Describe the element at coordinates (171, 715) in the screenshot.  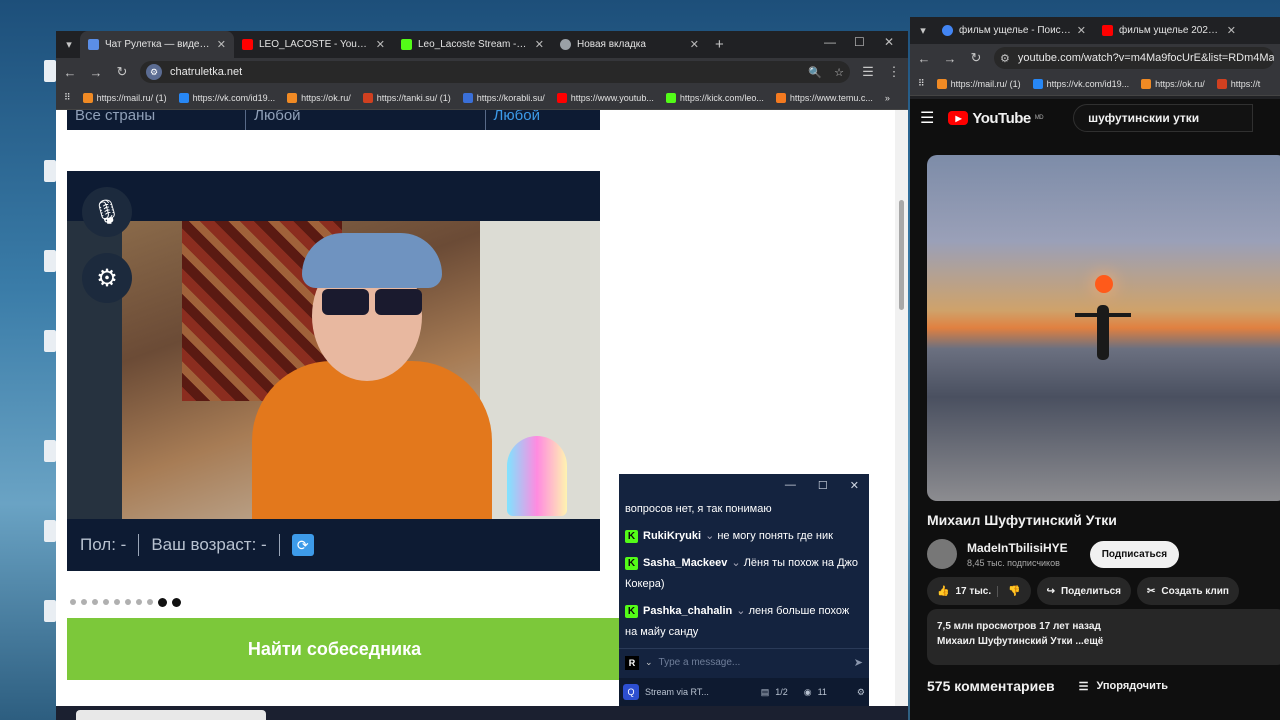
I see `taskbar-search` at that location.